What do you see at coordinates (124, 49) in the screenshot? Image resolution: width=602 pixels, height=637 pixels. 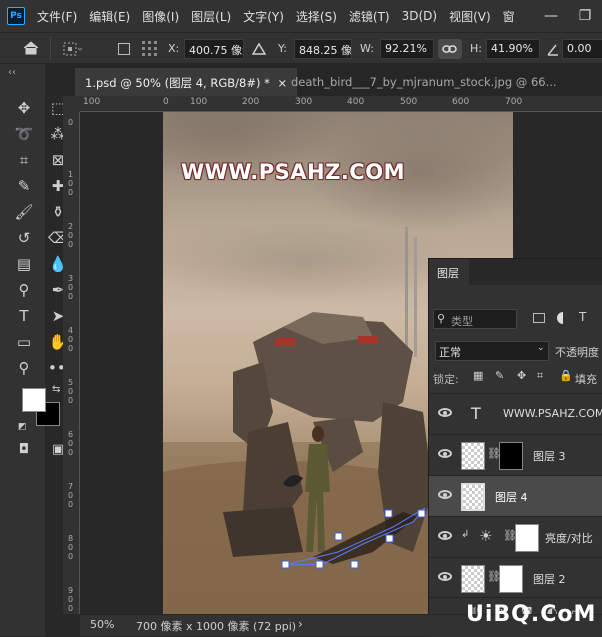 I see `reference-checkbox` at bounding box center [124, 49].